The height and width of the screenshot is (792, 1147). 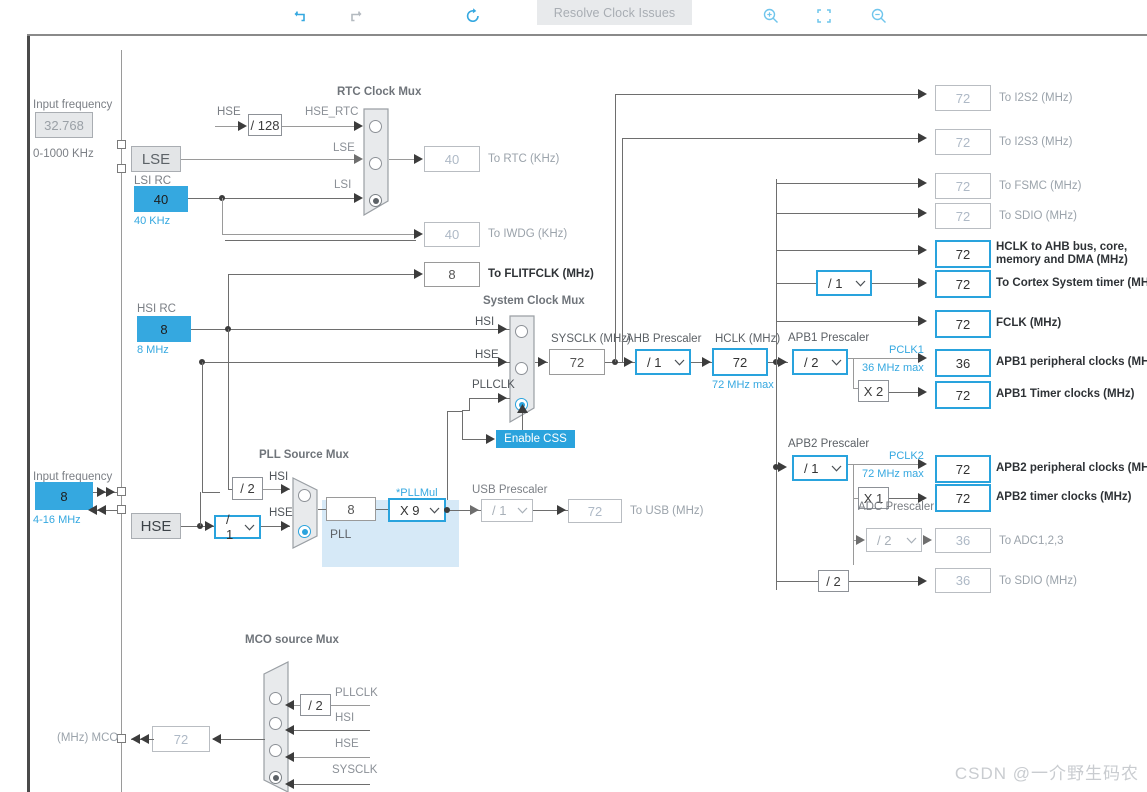 What do you see at coordinates (455, 411) in the screenshot?
I see `wire-pll-out-top` at bounding box center [455, 411].